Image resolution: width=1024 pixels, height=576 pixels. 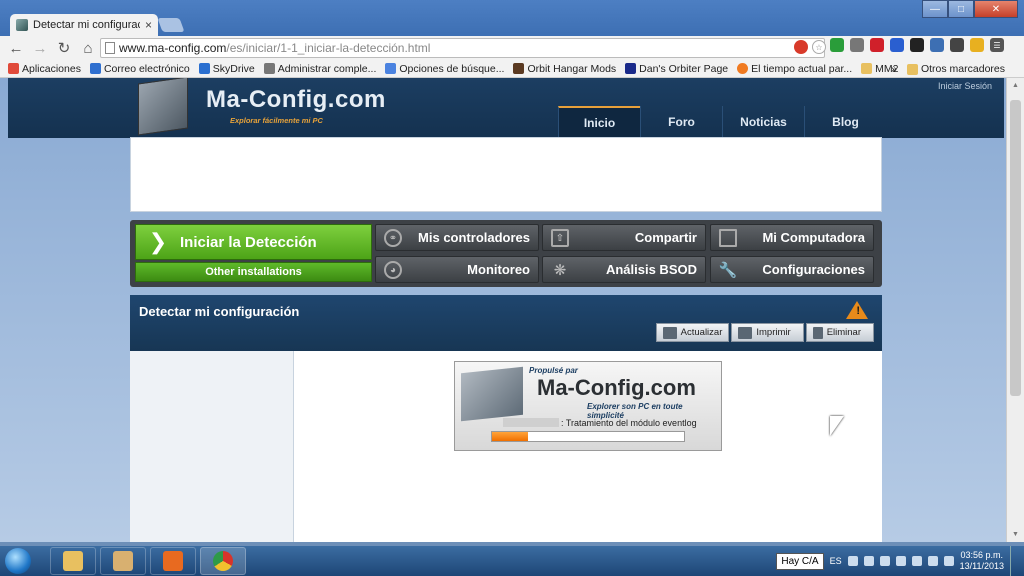 What do you see at coordinates (837, 45) in the screenshot?
I see `extension-green-icon` at bounding box center [837, 45].